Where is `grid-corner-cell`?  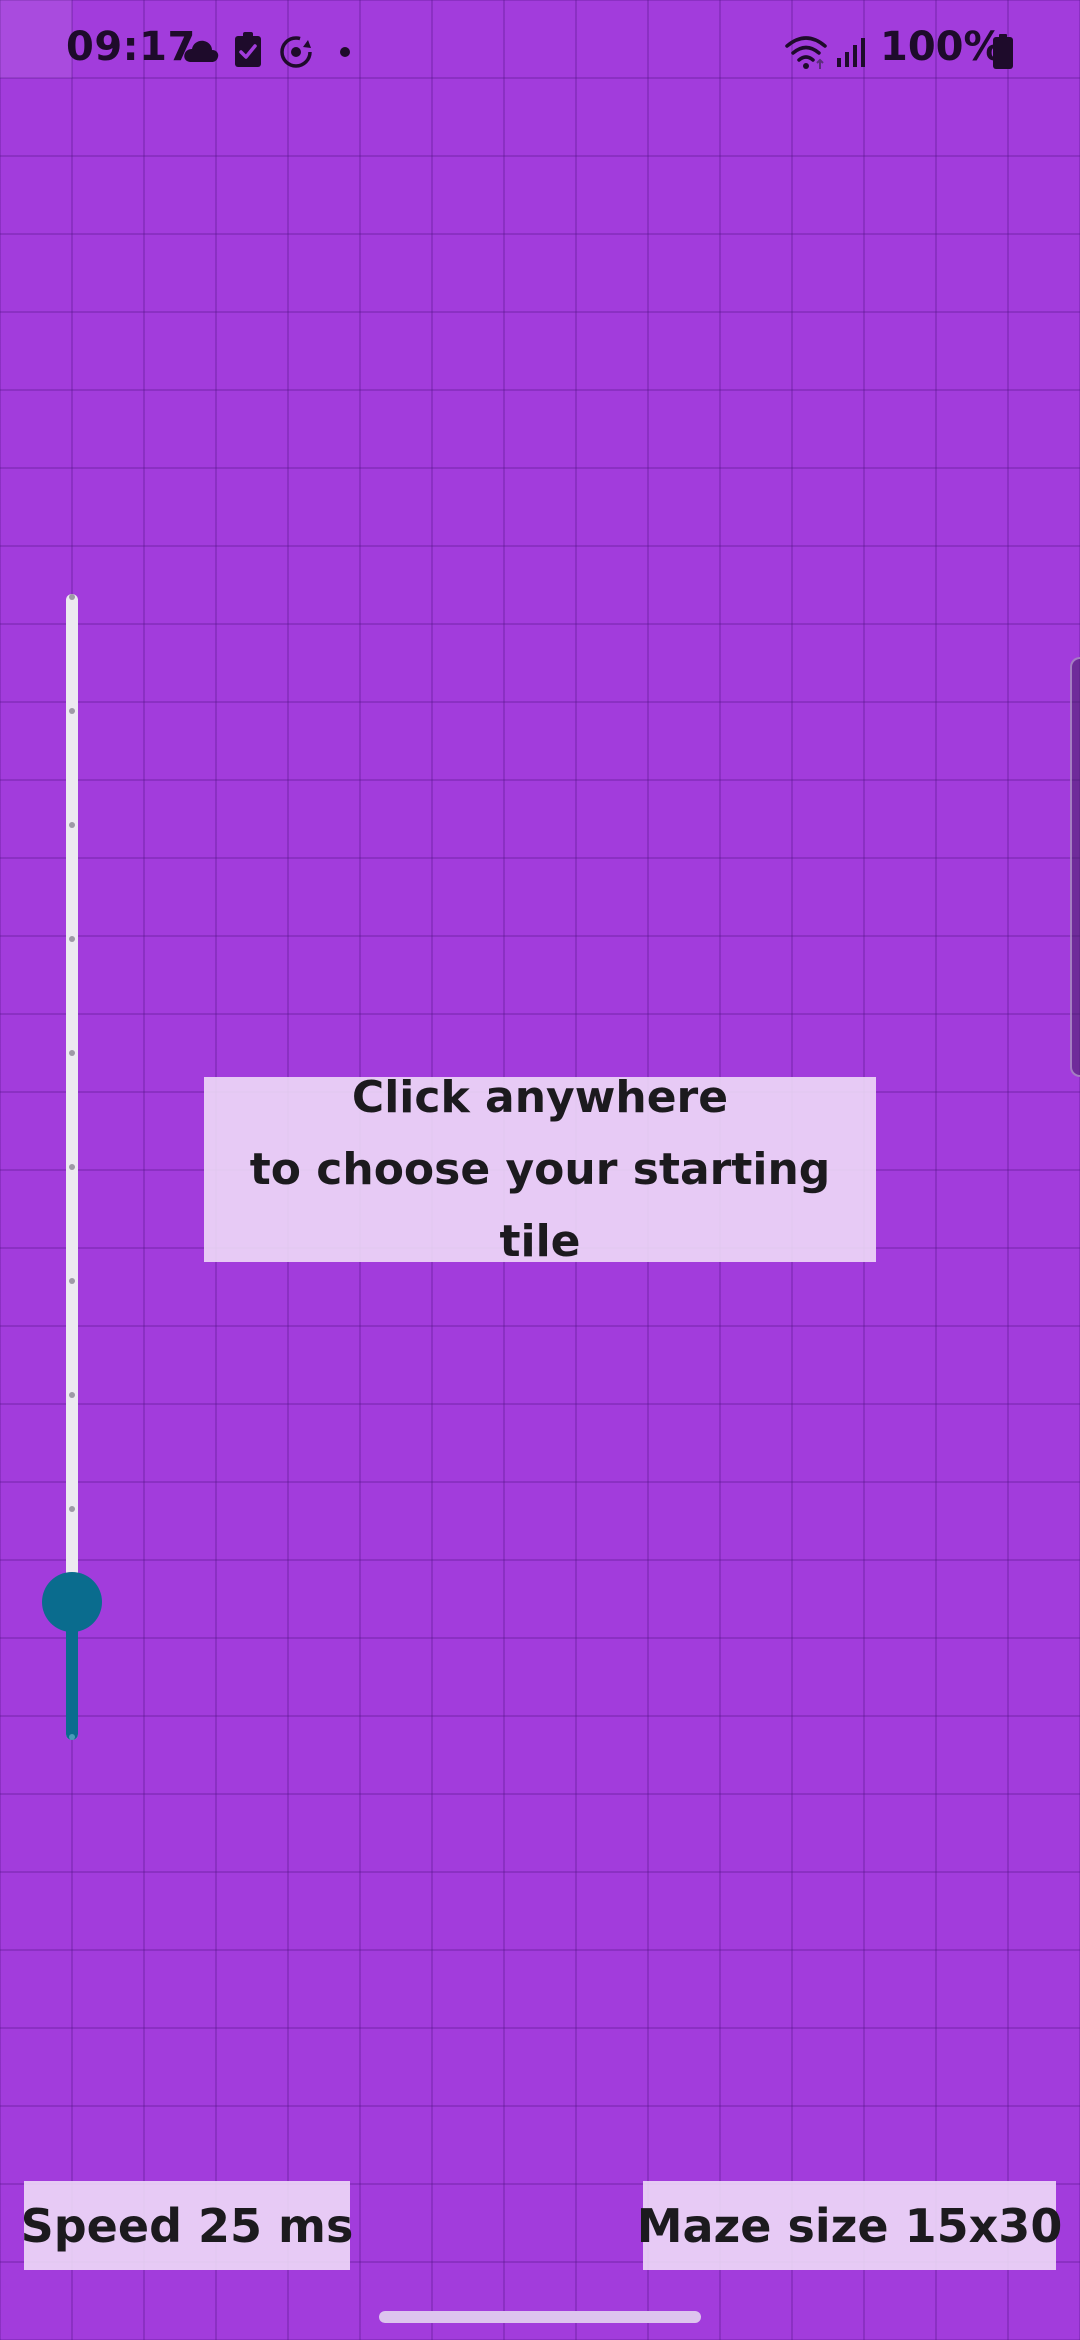
grid-corner-cell is located at coordinates (36, 39).